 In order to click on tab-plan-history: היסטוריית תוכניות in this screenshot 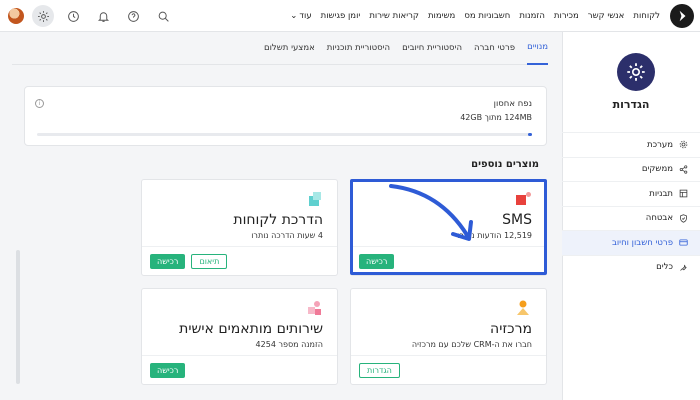, I will do `click(358, 48)`.